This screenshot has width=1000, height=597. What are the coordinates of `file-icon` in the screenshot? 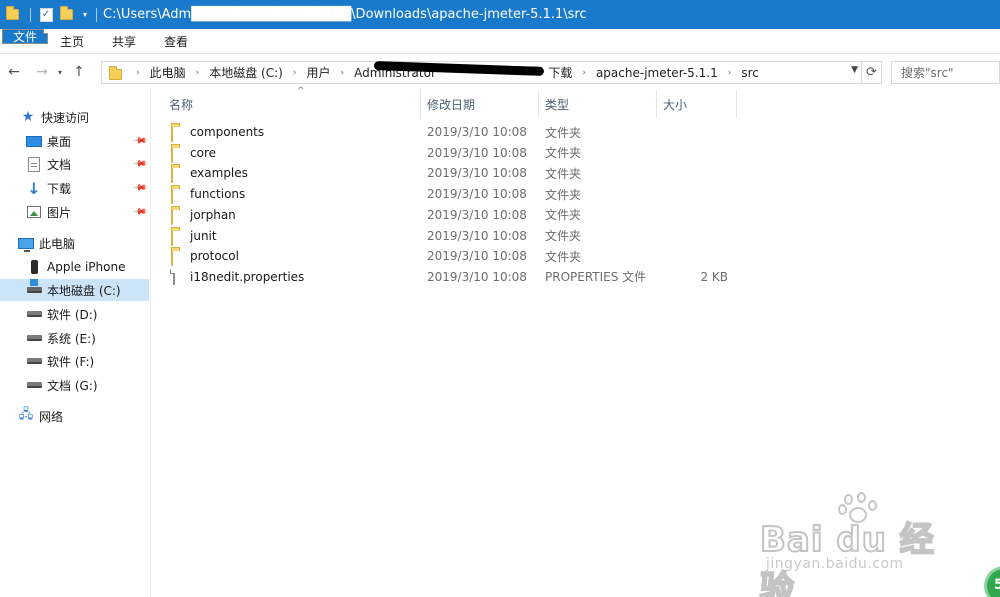 It's located at (173, 276).